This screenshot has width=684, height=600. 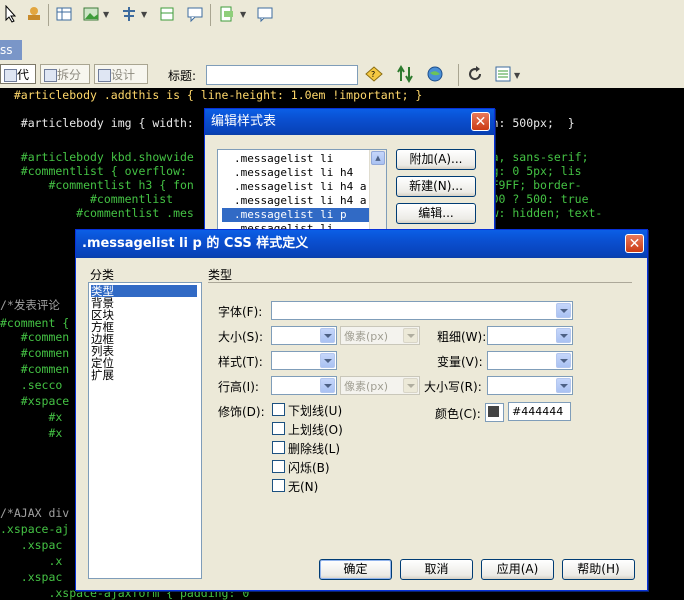 I want to click on case-label: 大小写(R):, so click(x=453, y=387).